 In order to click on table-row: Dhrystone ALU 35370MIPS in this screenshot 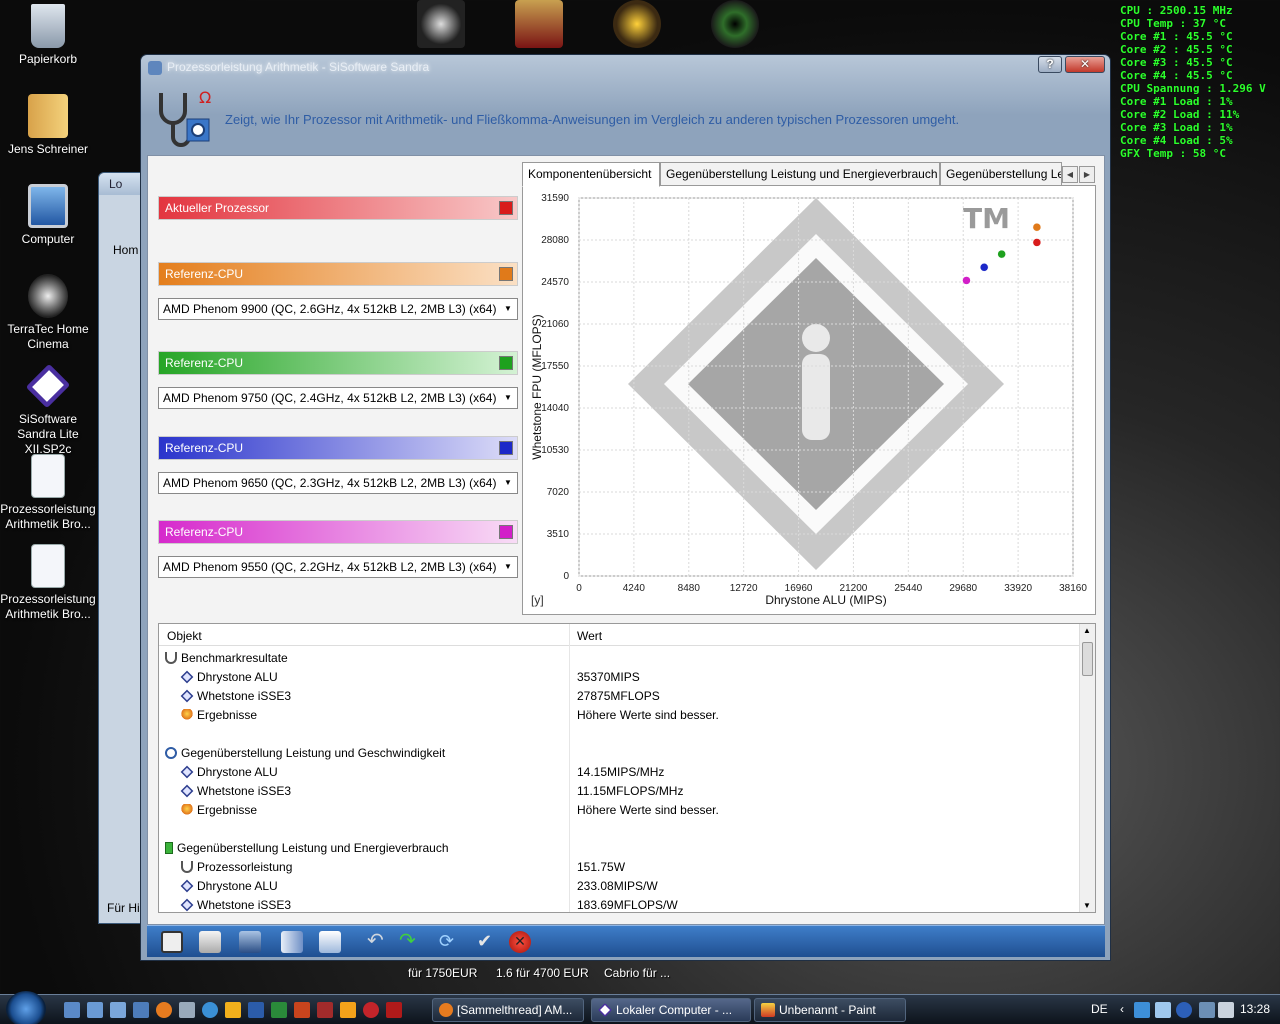, I will do `click(619, 677)`.